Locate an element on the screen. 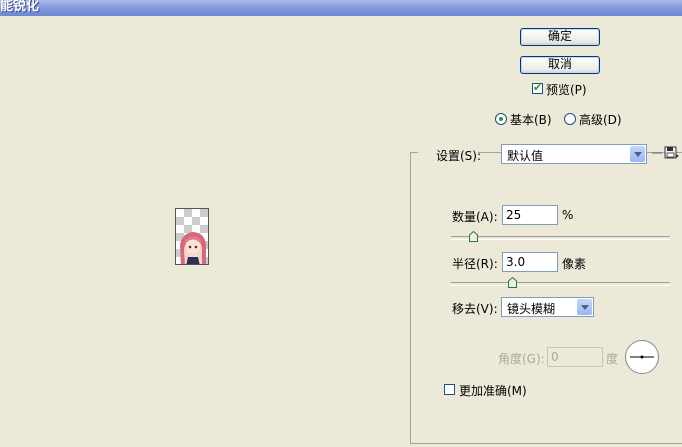  amount-slider-thumb is located at coordinates (473, 236).